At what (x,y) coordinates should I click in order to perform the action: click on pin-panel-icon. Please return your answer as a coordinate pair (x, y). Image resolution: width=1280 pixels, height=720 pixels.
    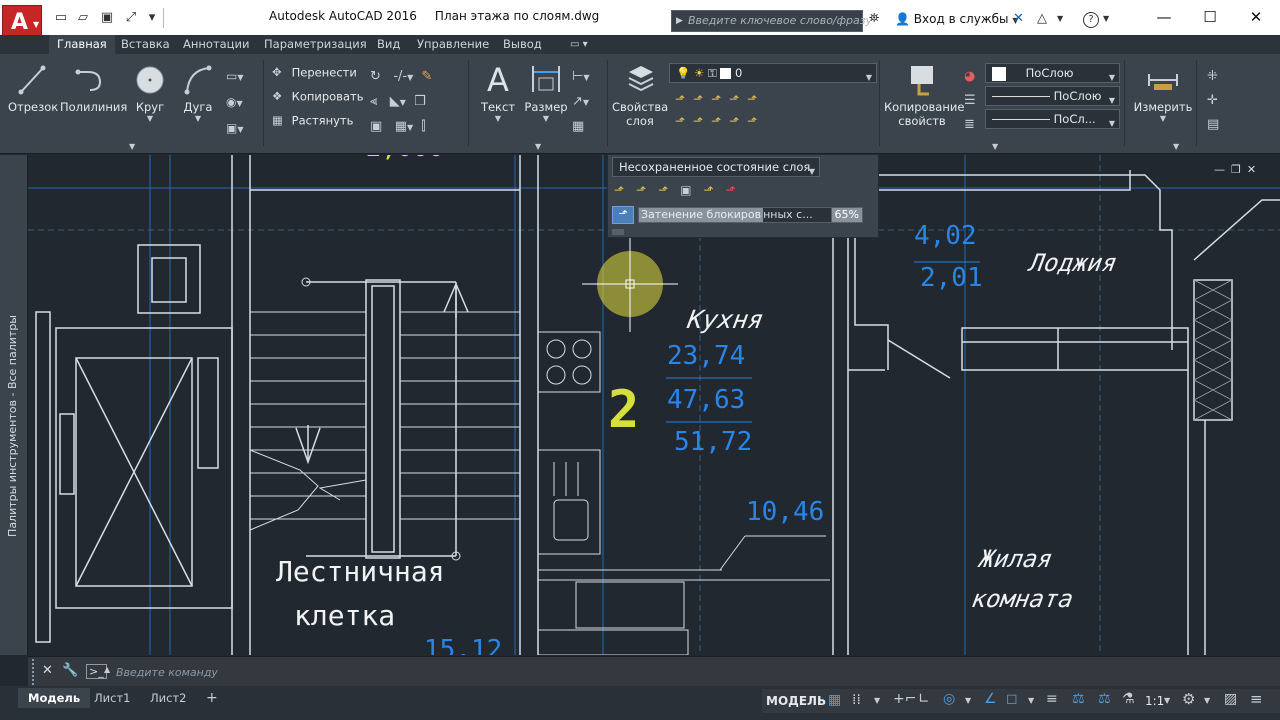
    Looking at the image, I should click on (618, 232).